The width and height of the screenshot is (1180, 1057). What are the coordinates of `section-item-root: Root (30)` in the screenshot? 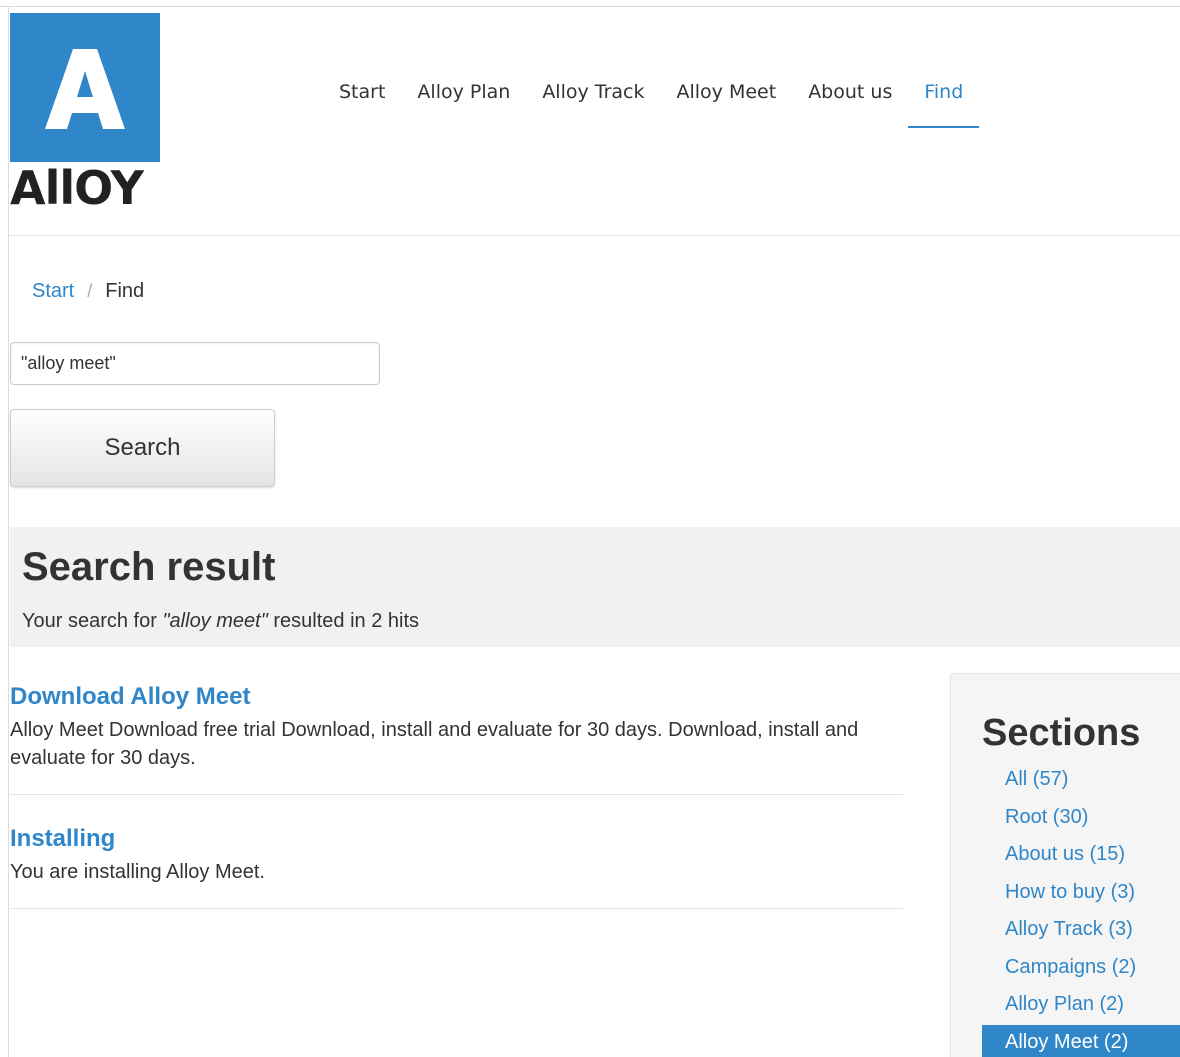 It's located at (1081, 819).